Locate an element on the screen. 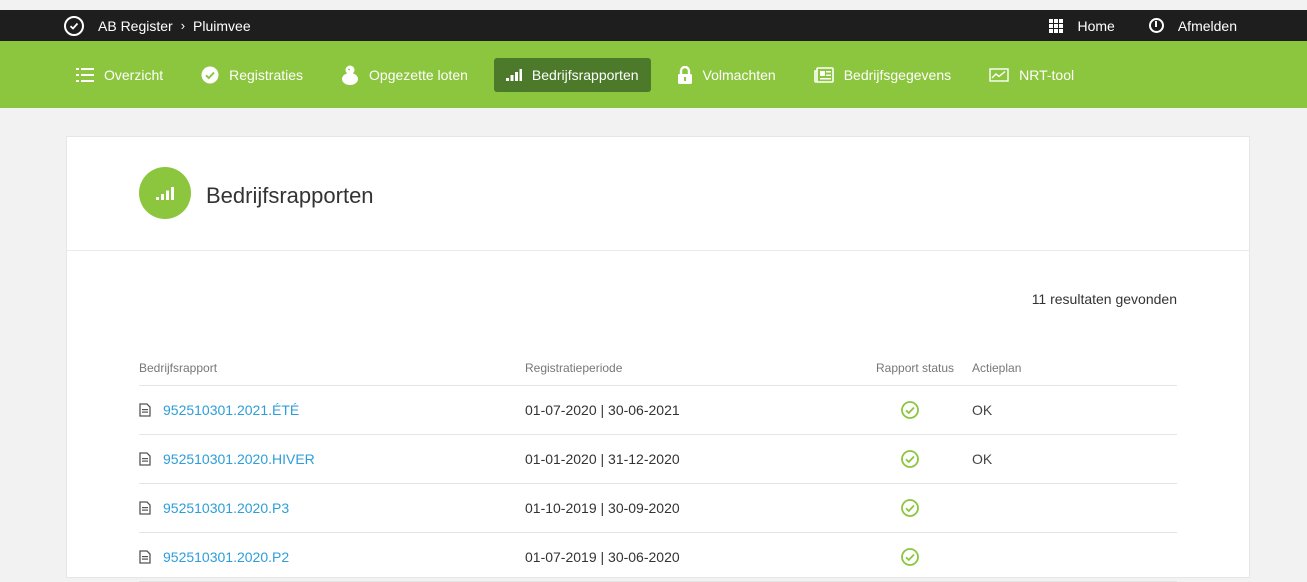 This screenshot has height=582, width=1307. breadcrumb-current: Pluimvee is located at coordinates (222, 26).